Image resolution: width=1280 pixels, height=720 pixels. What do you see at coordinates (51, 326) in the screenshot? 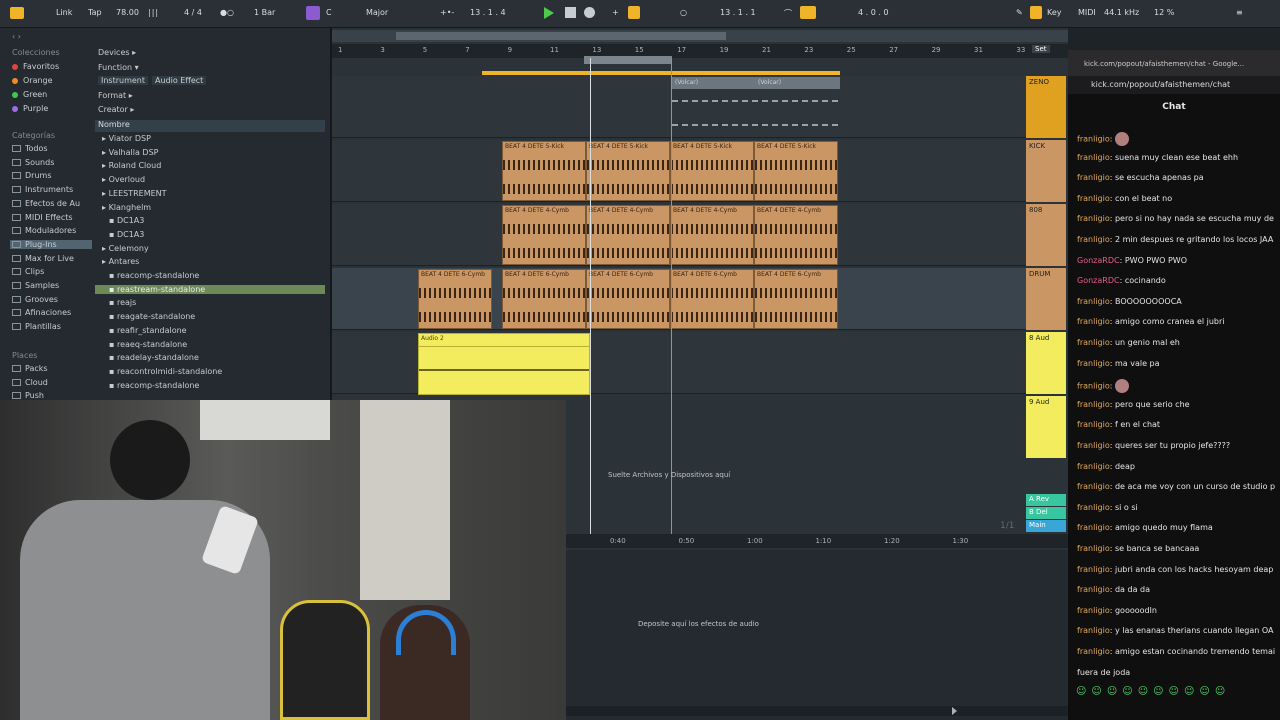
I see `category-plantillas: Plantillas` at bounding box center [51, 326].